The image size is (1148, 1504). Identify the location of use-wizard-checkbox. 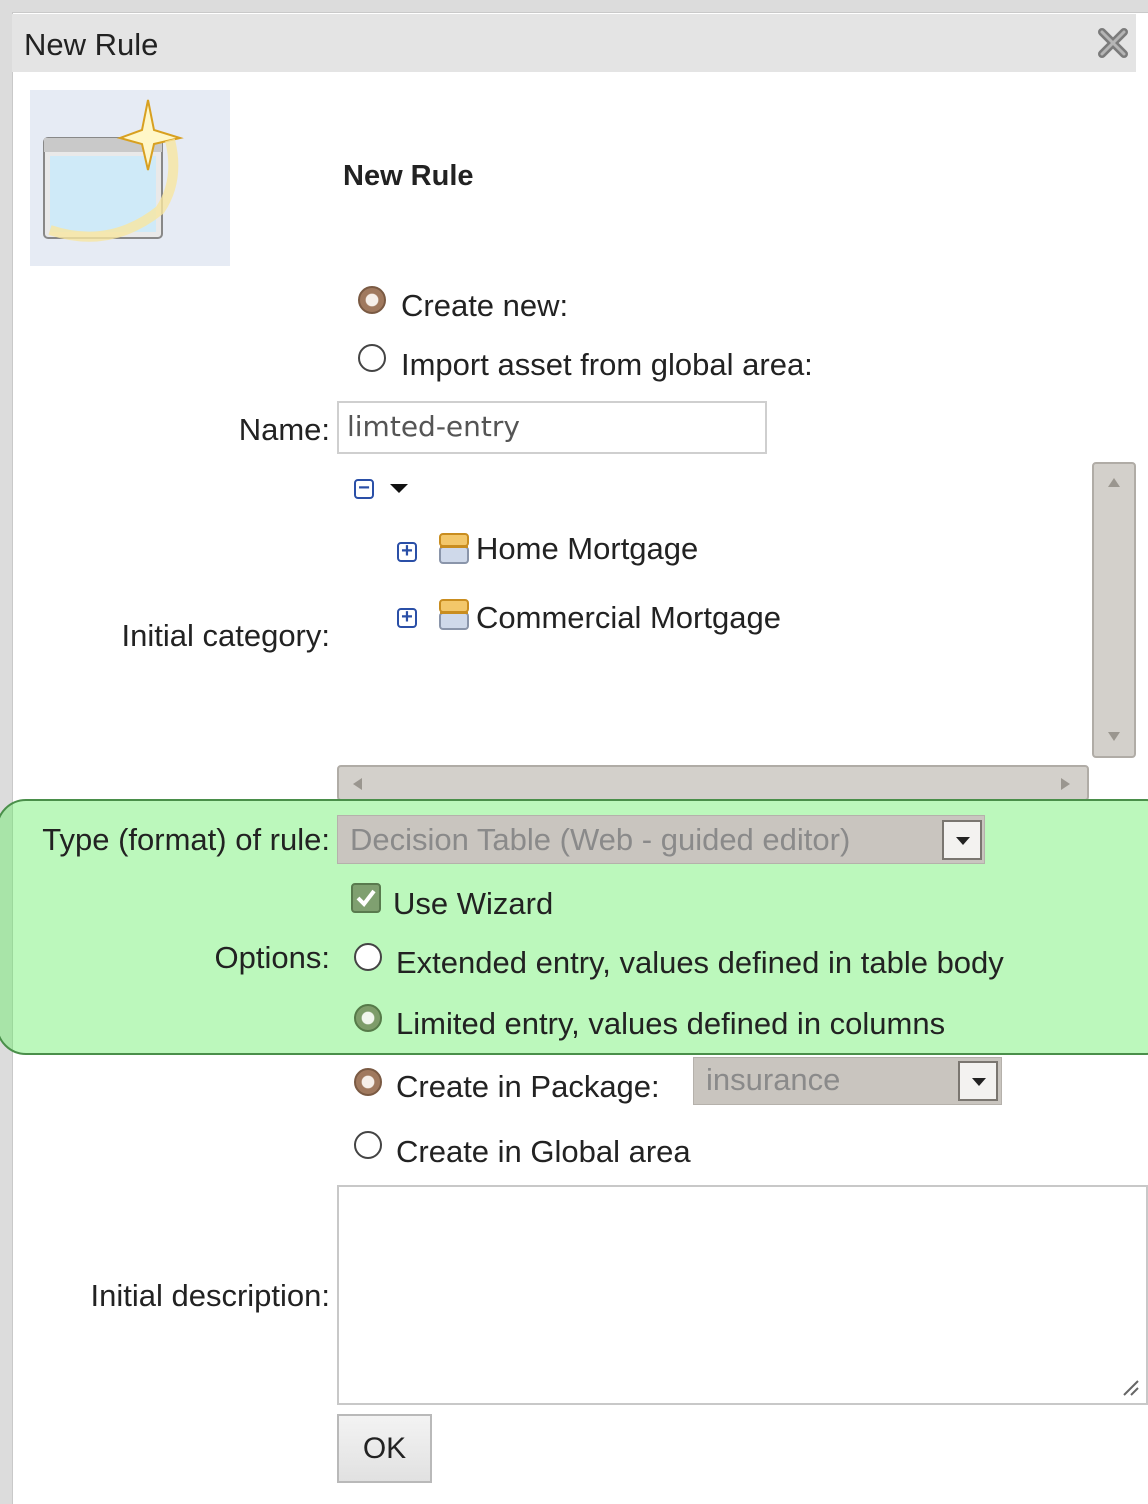
(366, 898).